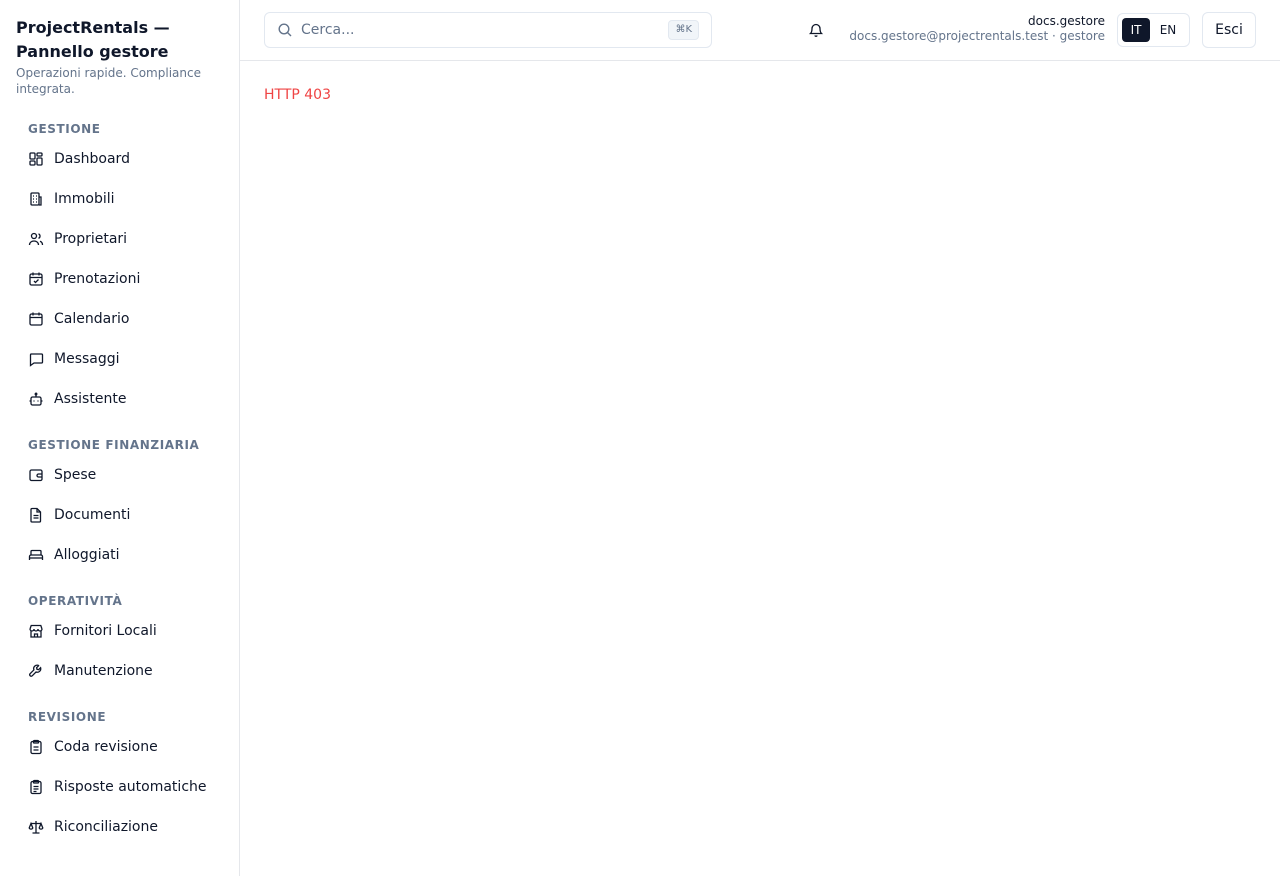 This screenshot has width=1280, height=876. What do you see at coordinates (92, 159) in the screenshot?
I see `sidebar-item-label: Dashboard` at bounding box center [92, 159].